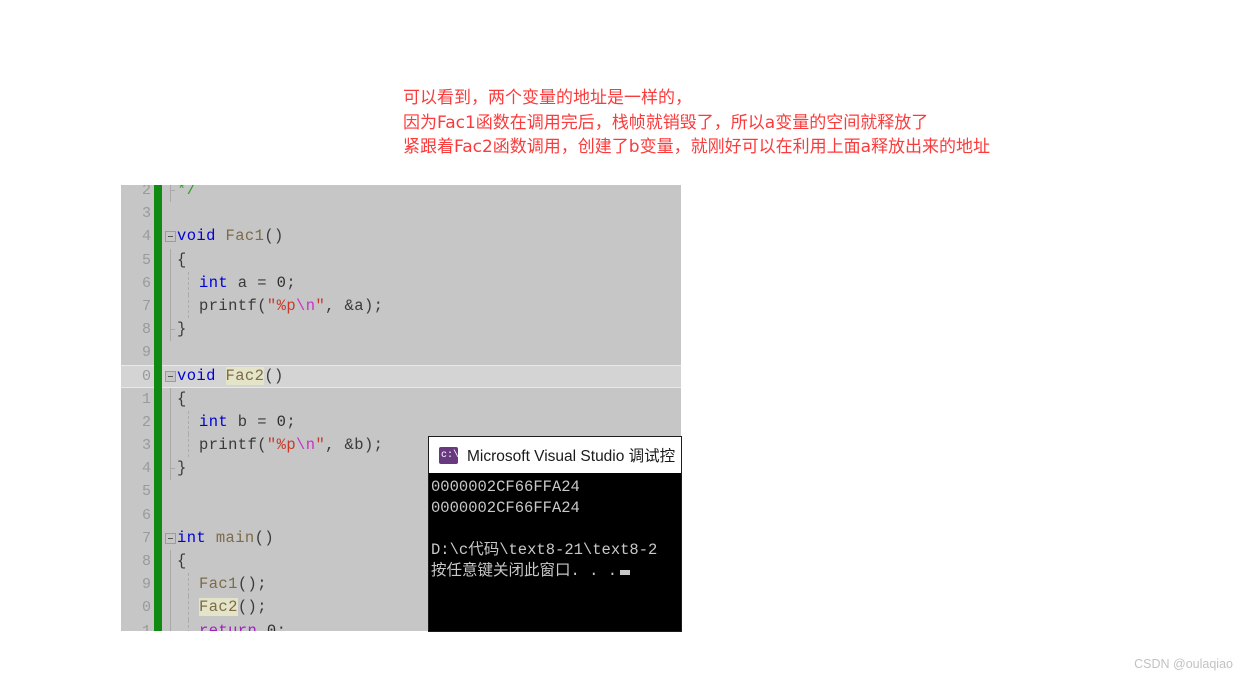 This screenshot has height=682, width=1249. Describe the element at coordinates (401, 399) in the screenshot. I see `code-line: 1 {` at that location.